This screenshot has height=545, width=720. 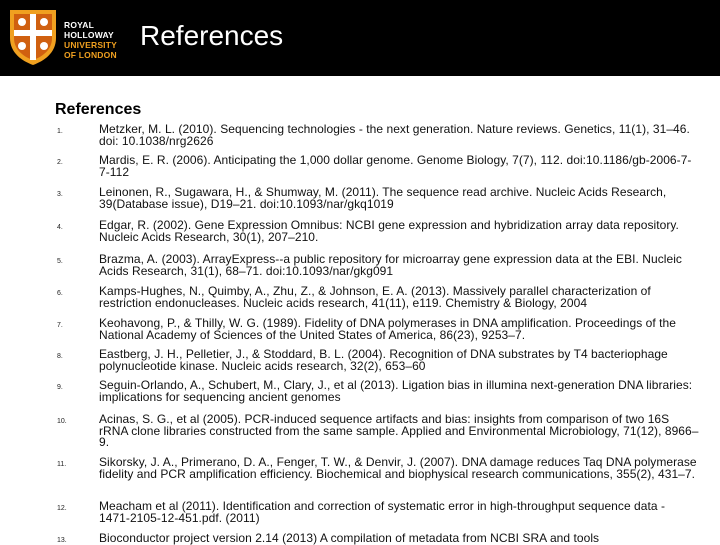 I want to click on section-title: References, so click(x=98, y=109).